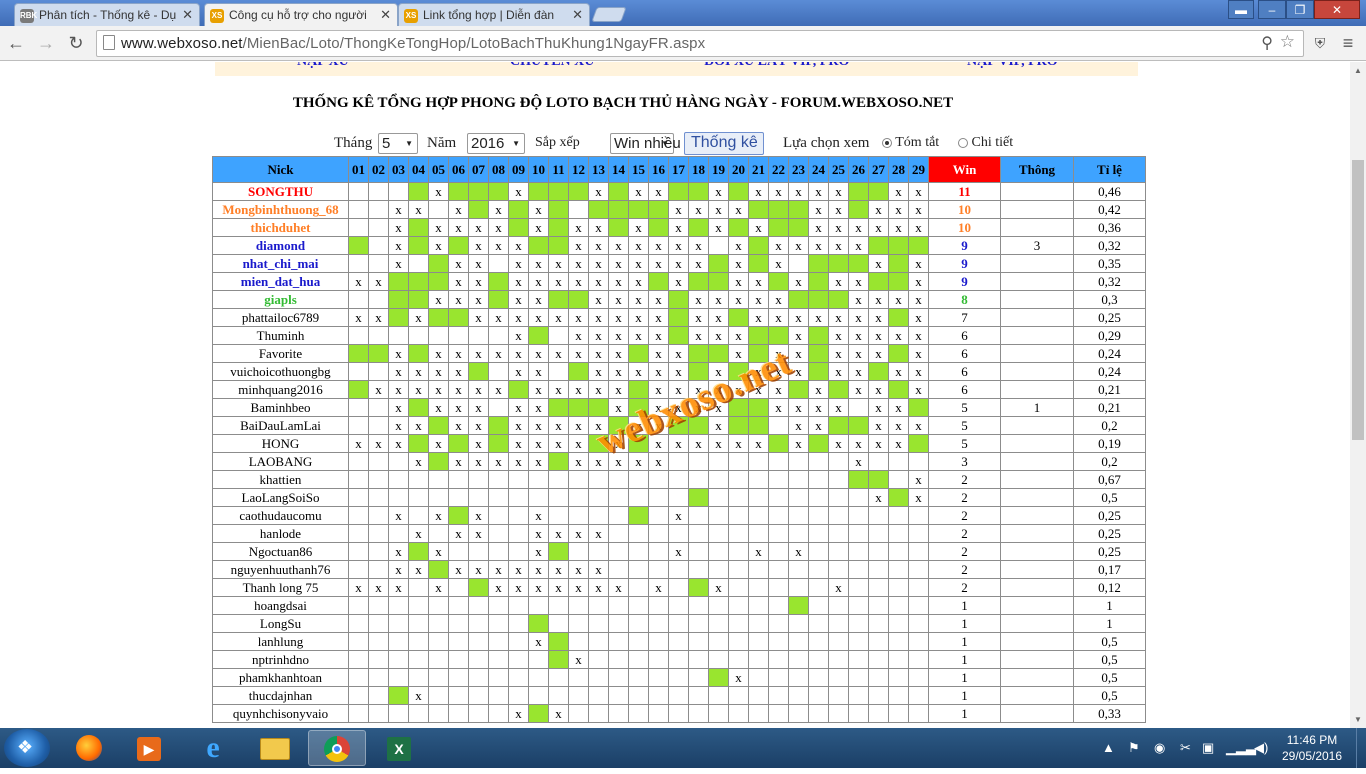 The width and height of the screenshot is (1366, 774). Describe the element at coordinates (1320, 44) in the screenshot. I see `extension-shield-icon: ⛨` at that location.